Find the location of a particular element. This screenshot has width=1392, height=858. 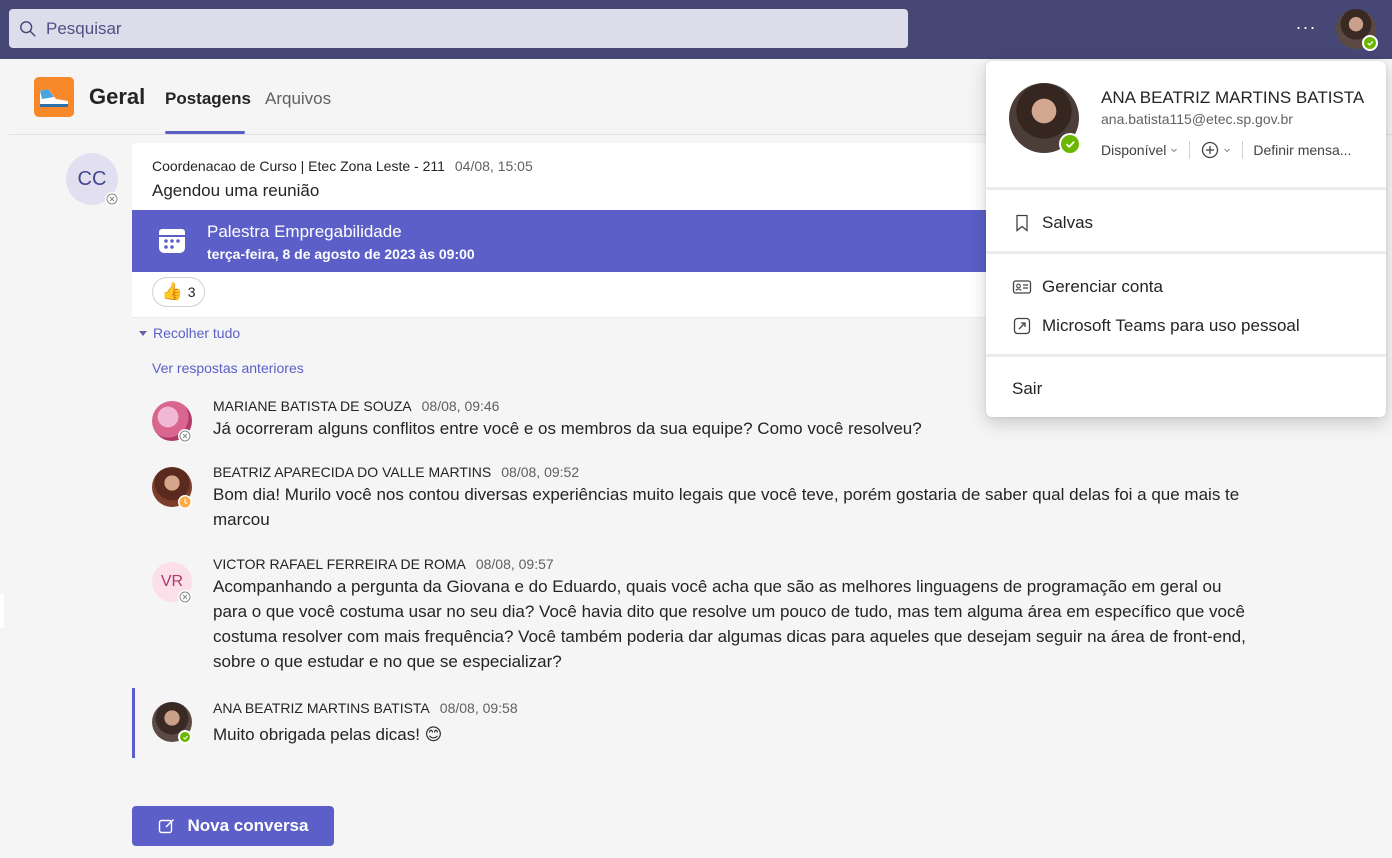

collapse-all-button: Recolher tudo is located at coordinates (189, 333).